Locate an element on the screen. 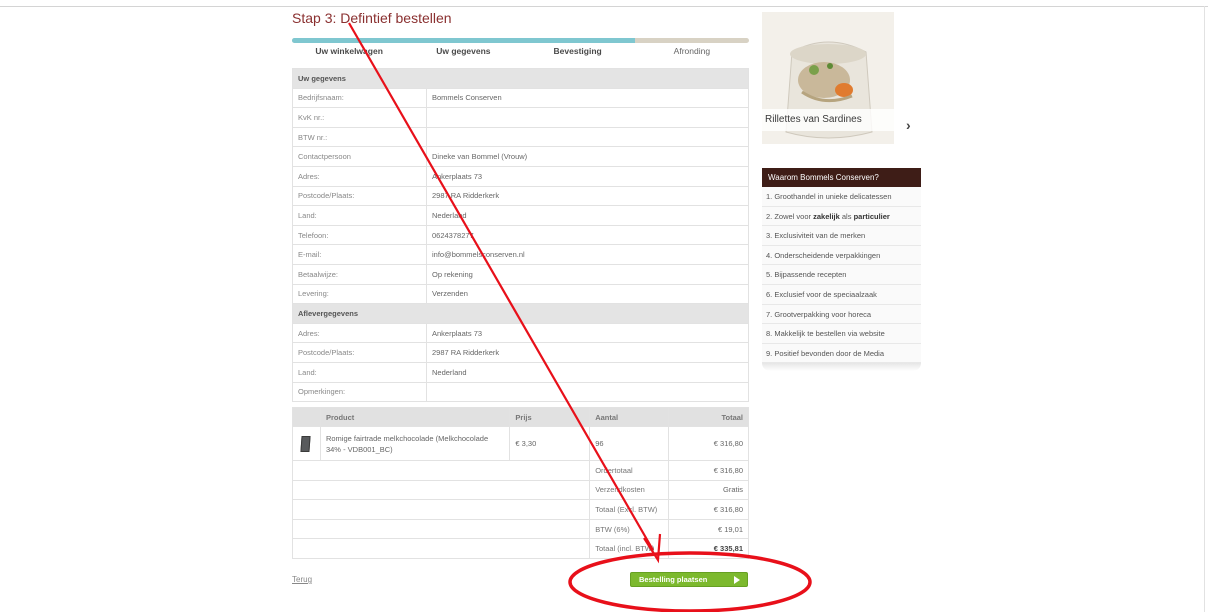  detail-label: KvK nr.: is located at coordinates (359, 117).